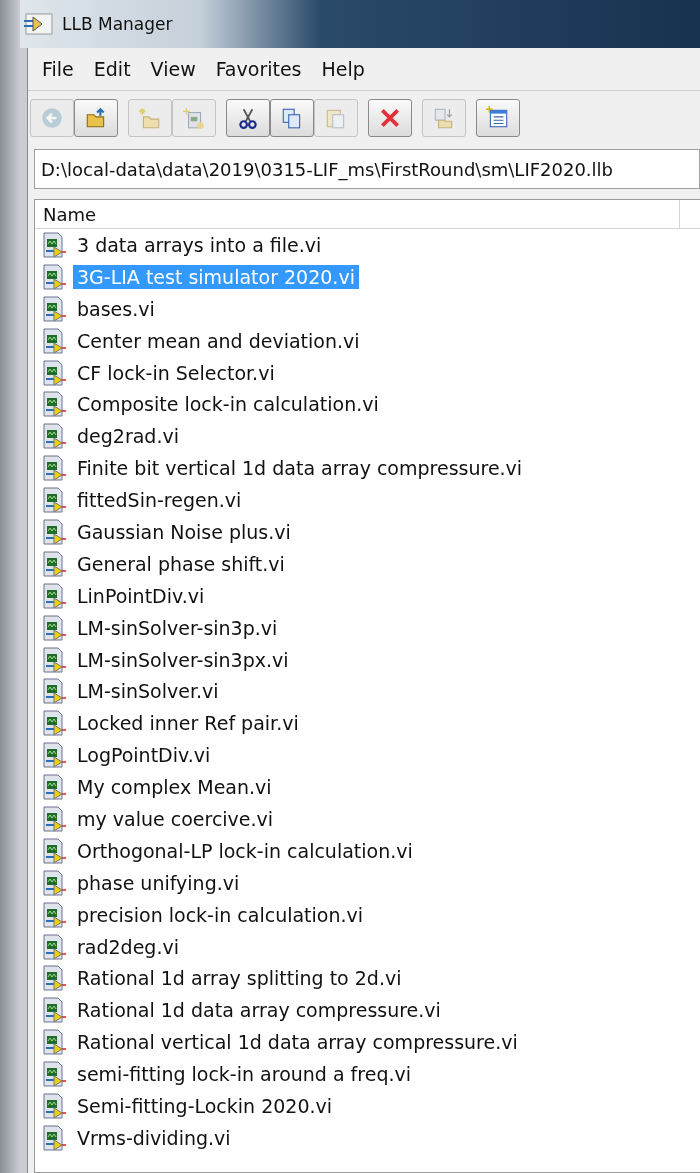  I want to click on cut-icon, so click(248, 118).